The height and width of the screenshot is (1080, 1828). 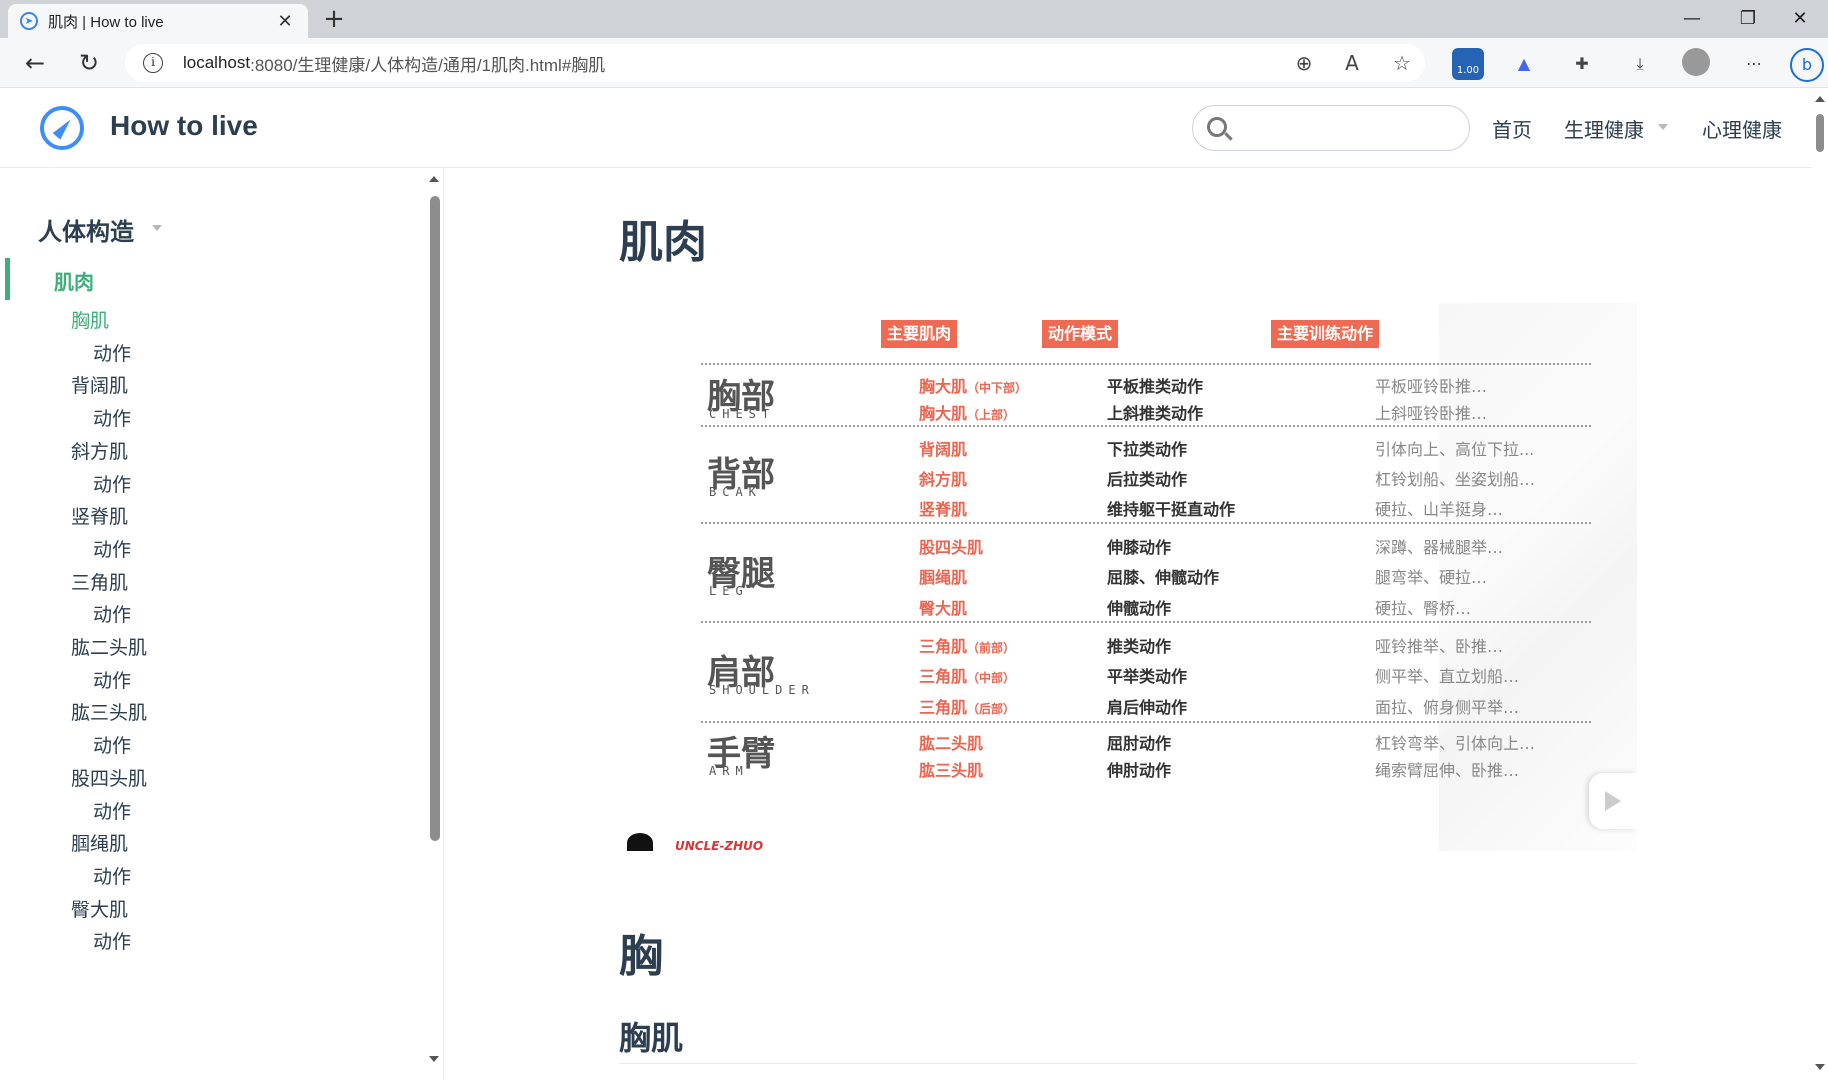 I want to click on close-tab-icon: ✕, so click(x=285, y=21).